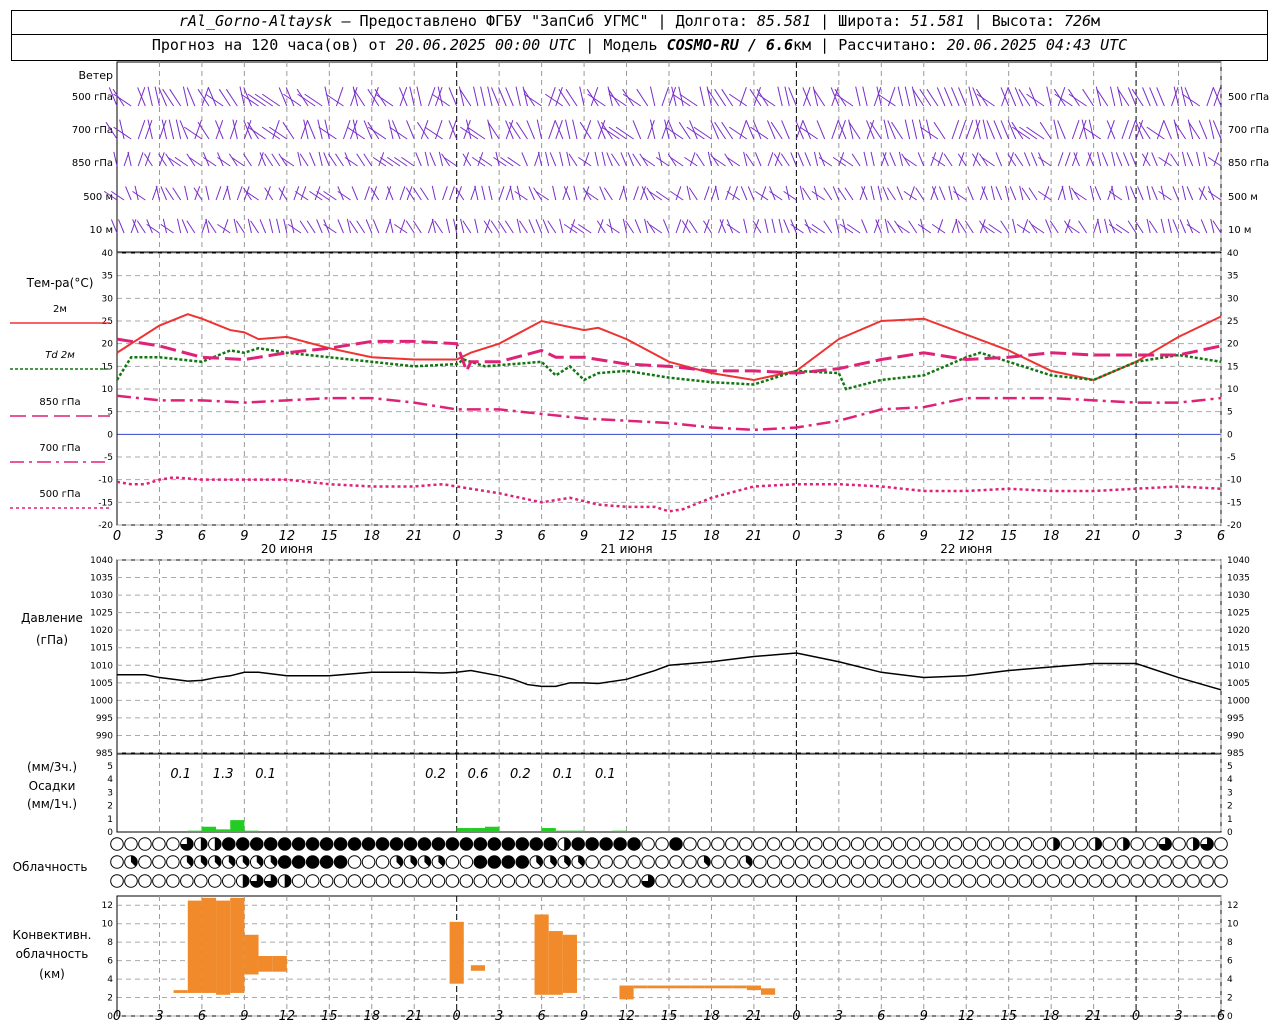  I want to click on wind-level-label-right: 850 гПа, so click(1248, 163).